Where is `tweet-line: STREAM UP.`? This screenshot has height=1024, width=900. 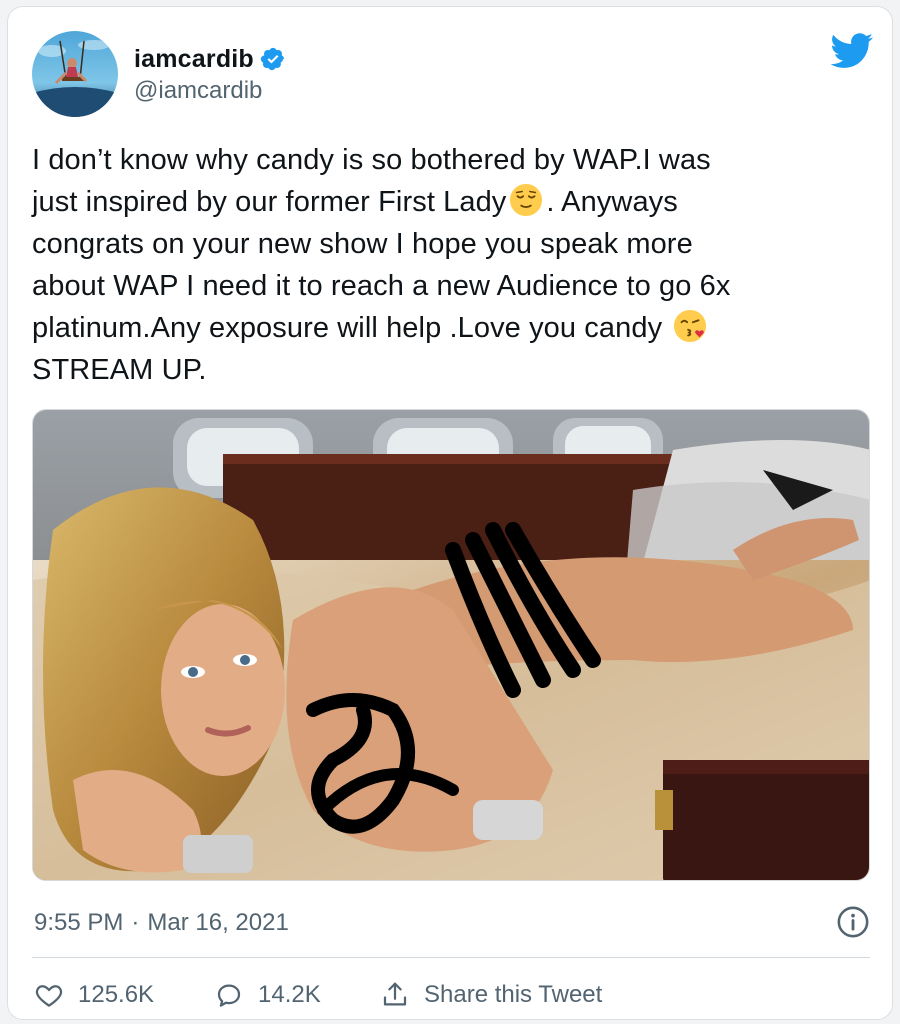
tweet-line: STREAM UP. is located at coordinates (119, 370).